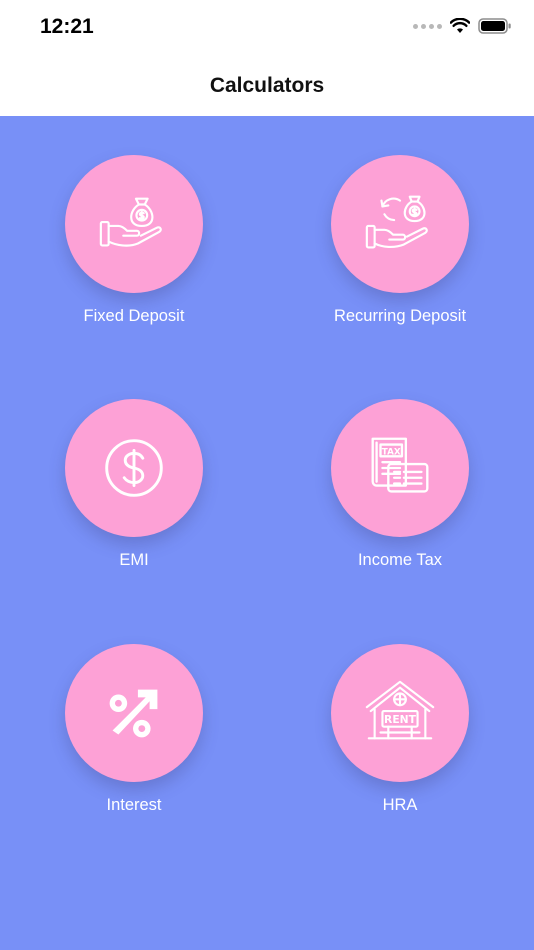 This screenshot has height=950, width=534. I want to click on rent-house-icon: RENT, so click(400, 710).